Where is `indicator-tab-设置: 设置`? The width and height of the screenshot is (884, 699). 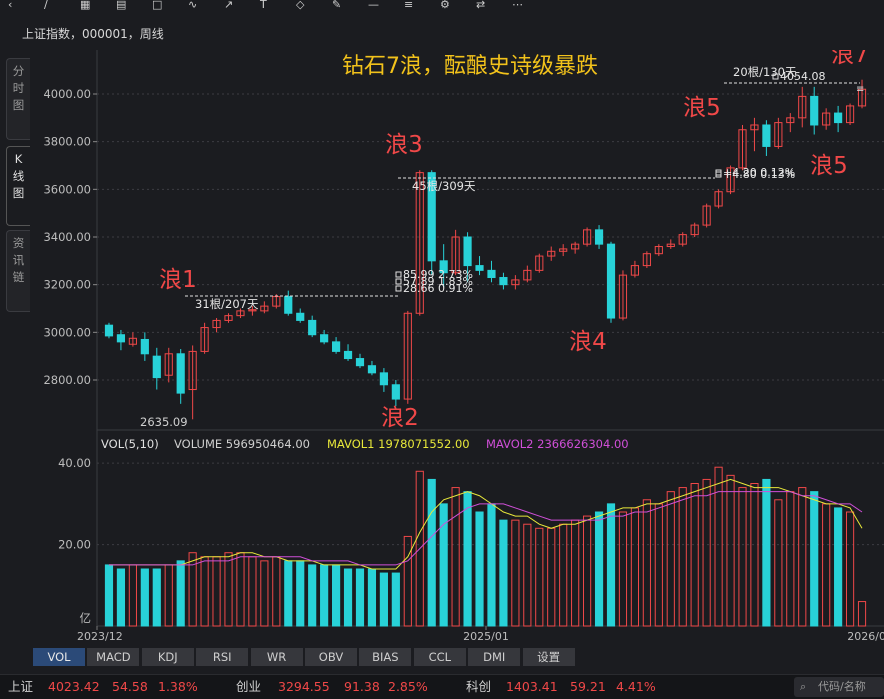
indicator-tab-设置: 设置 is located at coordinates (548, 657).